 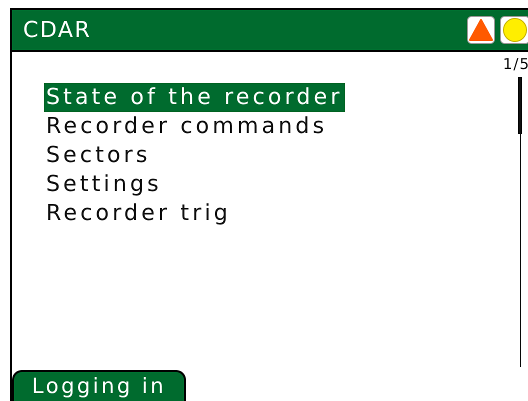 I want to click on logging-in-button: Logging in, so click(x=99, y=385).